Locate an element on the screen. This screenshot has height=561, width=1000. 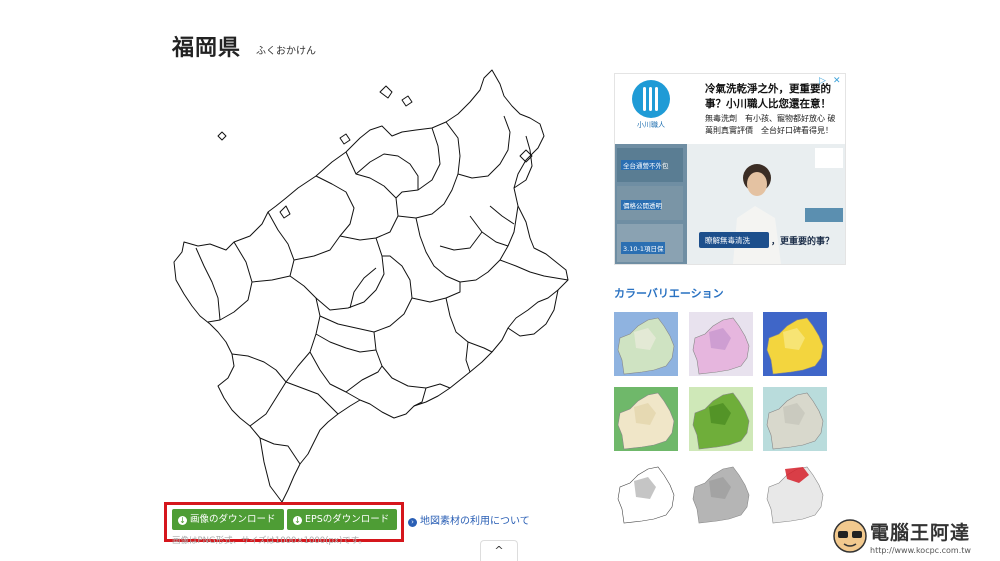
watermark-name: 電腦王阿達 is located at coordinates (920, 533).